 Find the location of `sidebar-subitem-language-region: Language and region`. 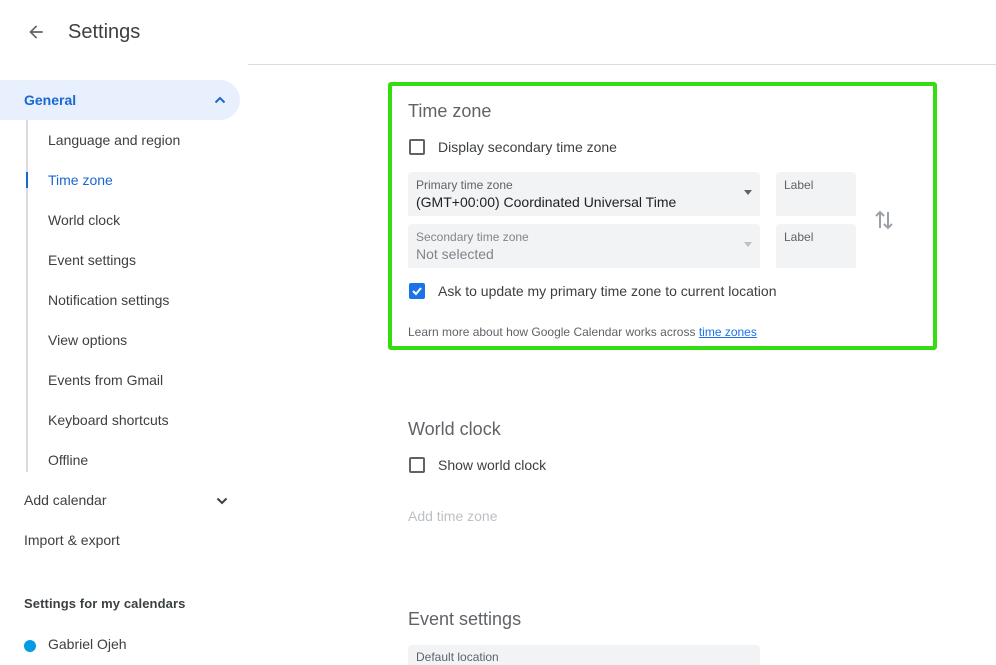

sidebar-subitem-language-region: Language and region is located at coordinates (114, 140).